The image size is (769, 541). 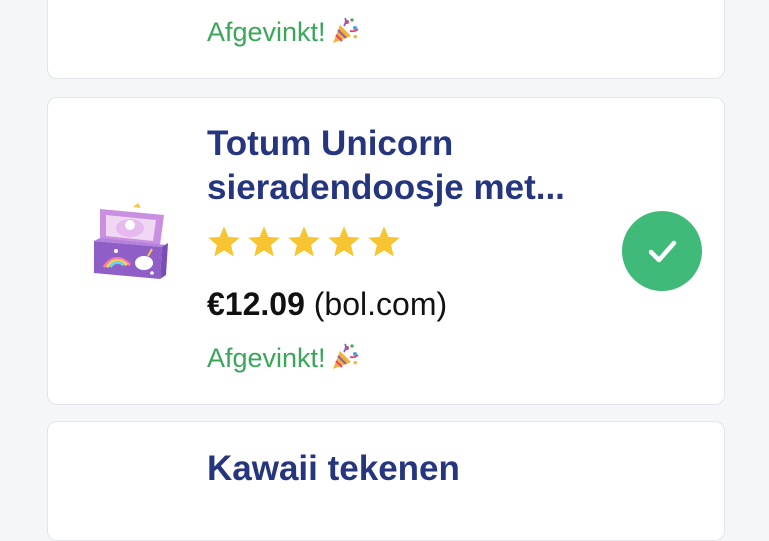 I want to click on checked-toggle-button, so click(x=662, y=251).